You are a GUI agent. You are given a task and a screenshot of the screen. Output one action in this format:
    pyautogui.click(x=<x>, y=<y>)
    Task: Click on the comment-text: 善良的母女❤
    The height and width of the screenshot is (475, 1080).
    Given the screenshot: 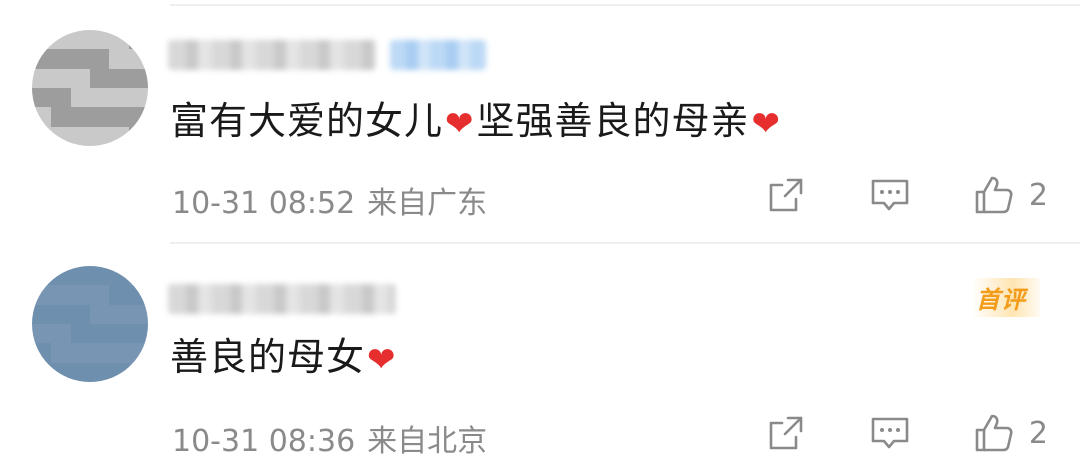 What is the action you would take?
    pyautogui.click(x=284, y=358)
    